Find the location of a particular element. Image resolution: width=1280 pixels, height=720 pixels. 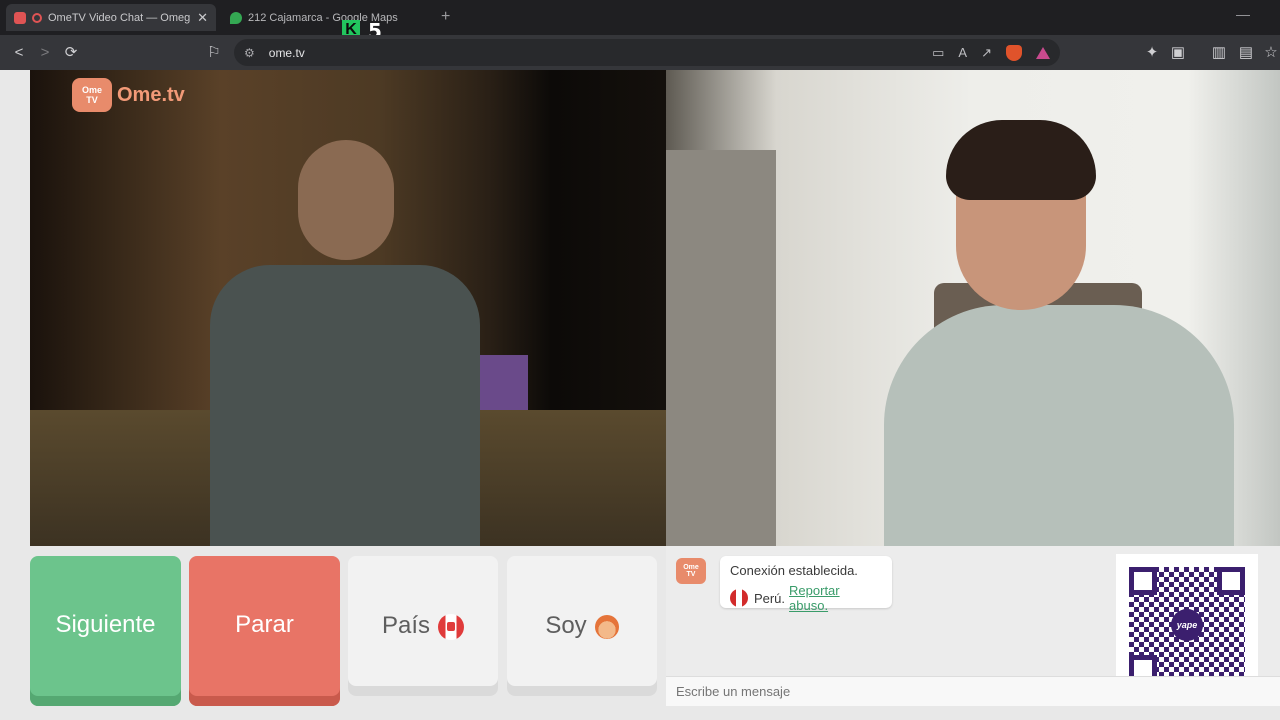

gmail-favicon-icon is located at coordinates (20, 17).